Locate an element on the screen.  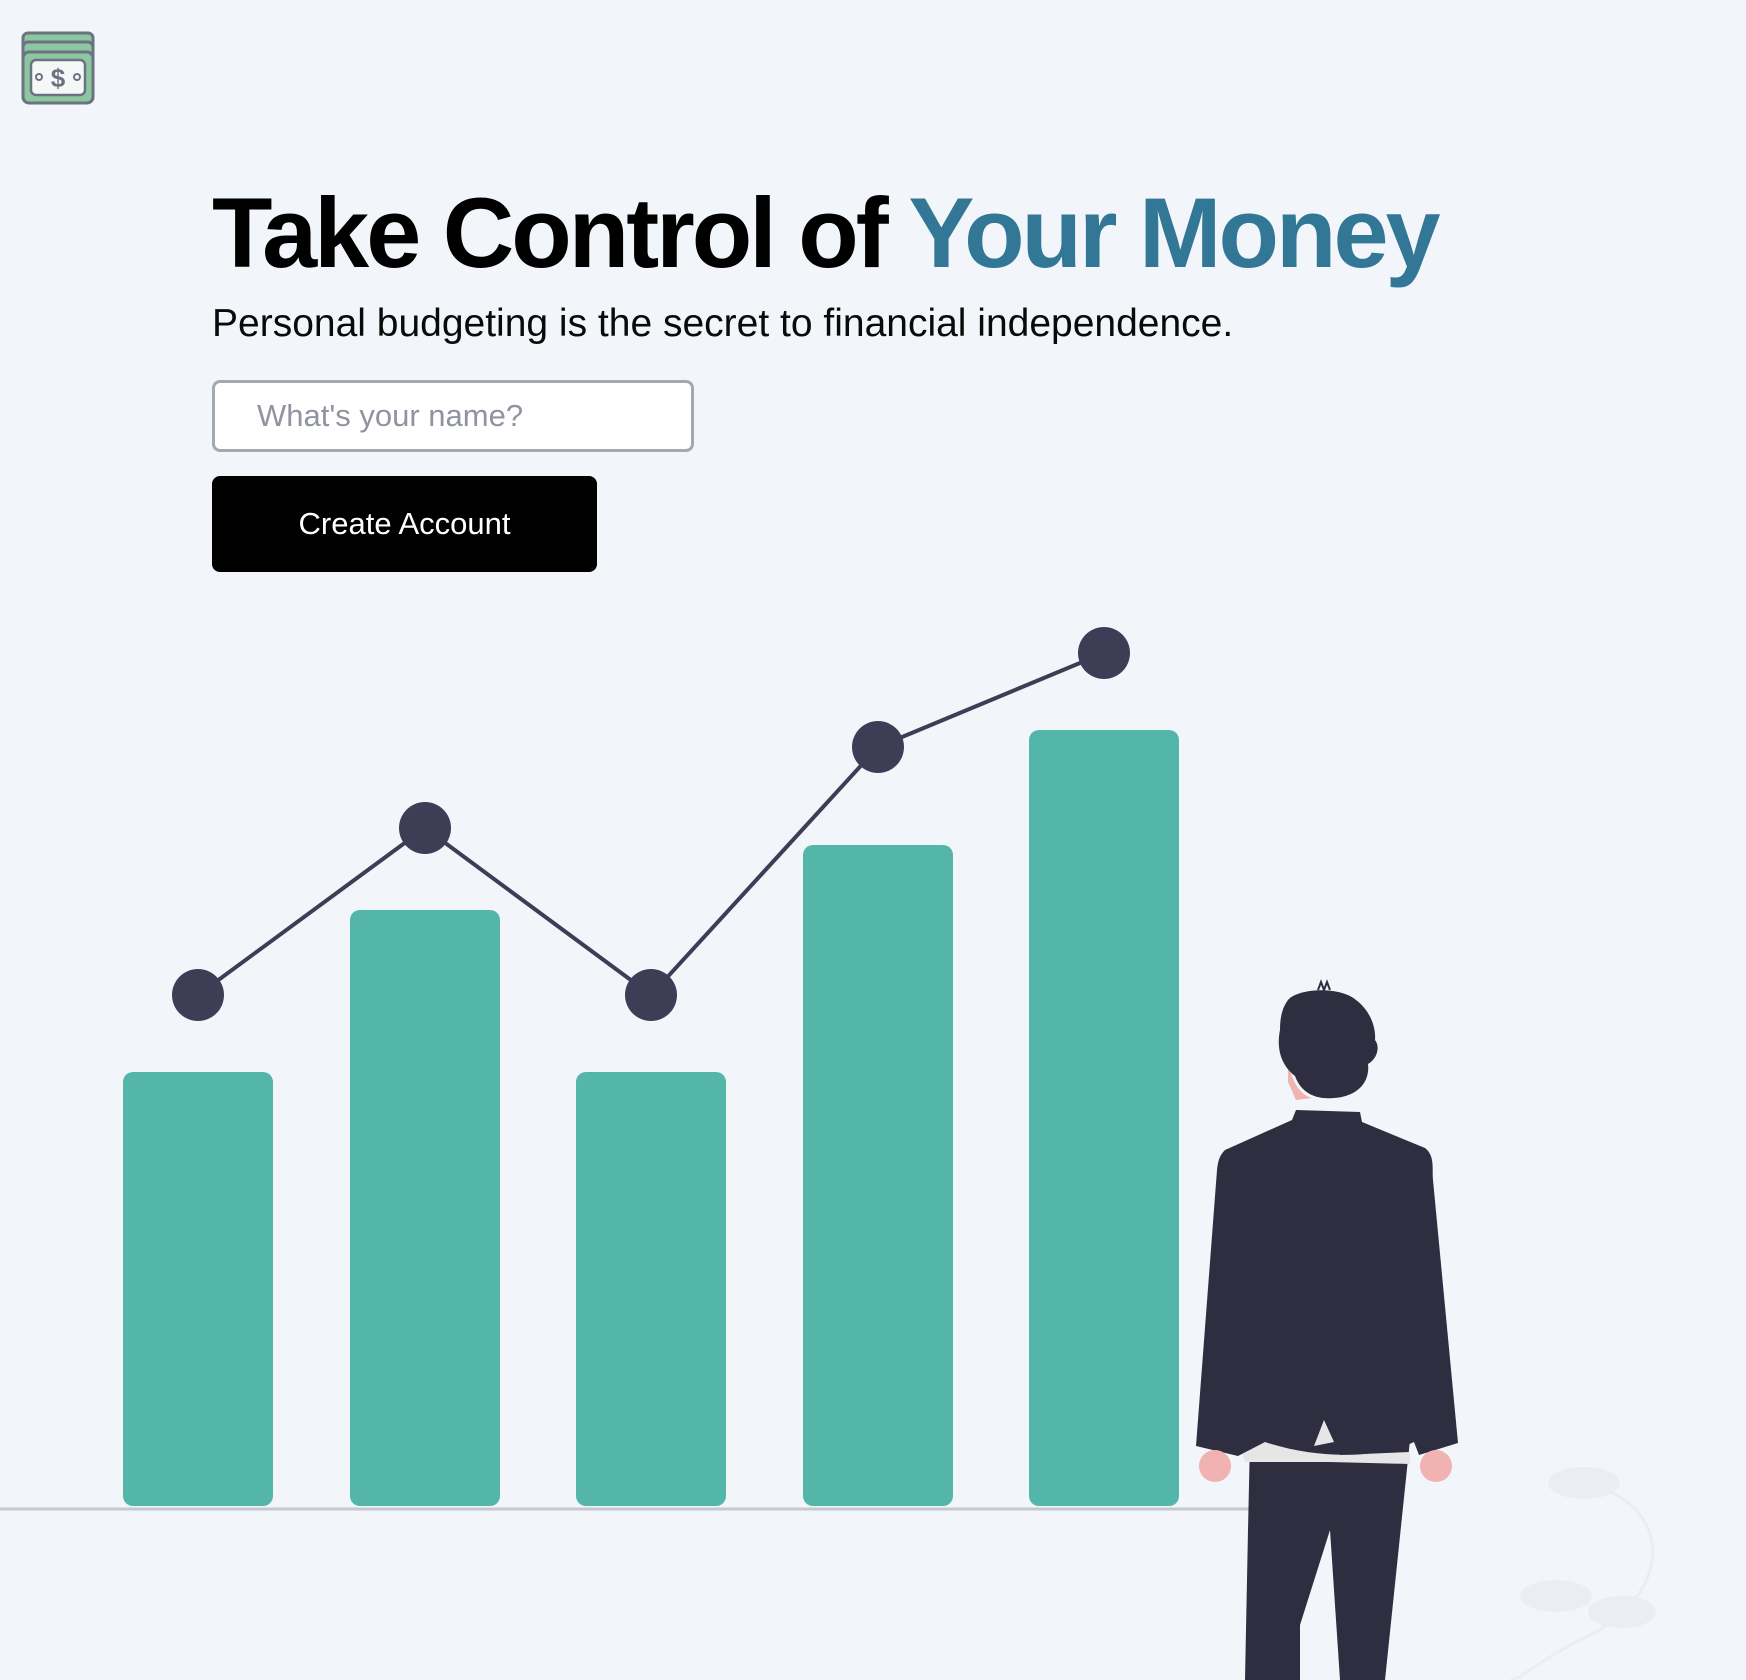
create-account-button: Create Account is located at coordinates (404, 524).